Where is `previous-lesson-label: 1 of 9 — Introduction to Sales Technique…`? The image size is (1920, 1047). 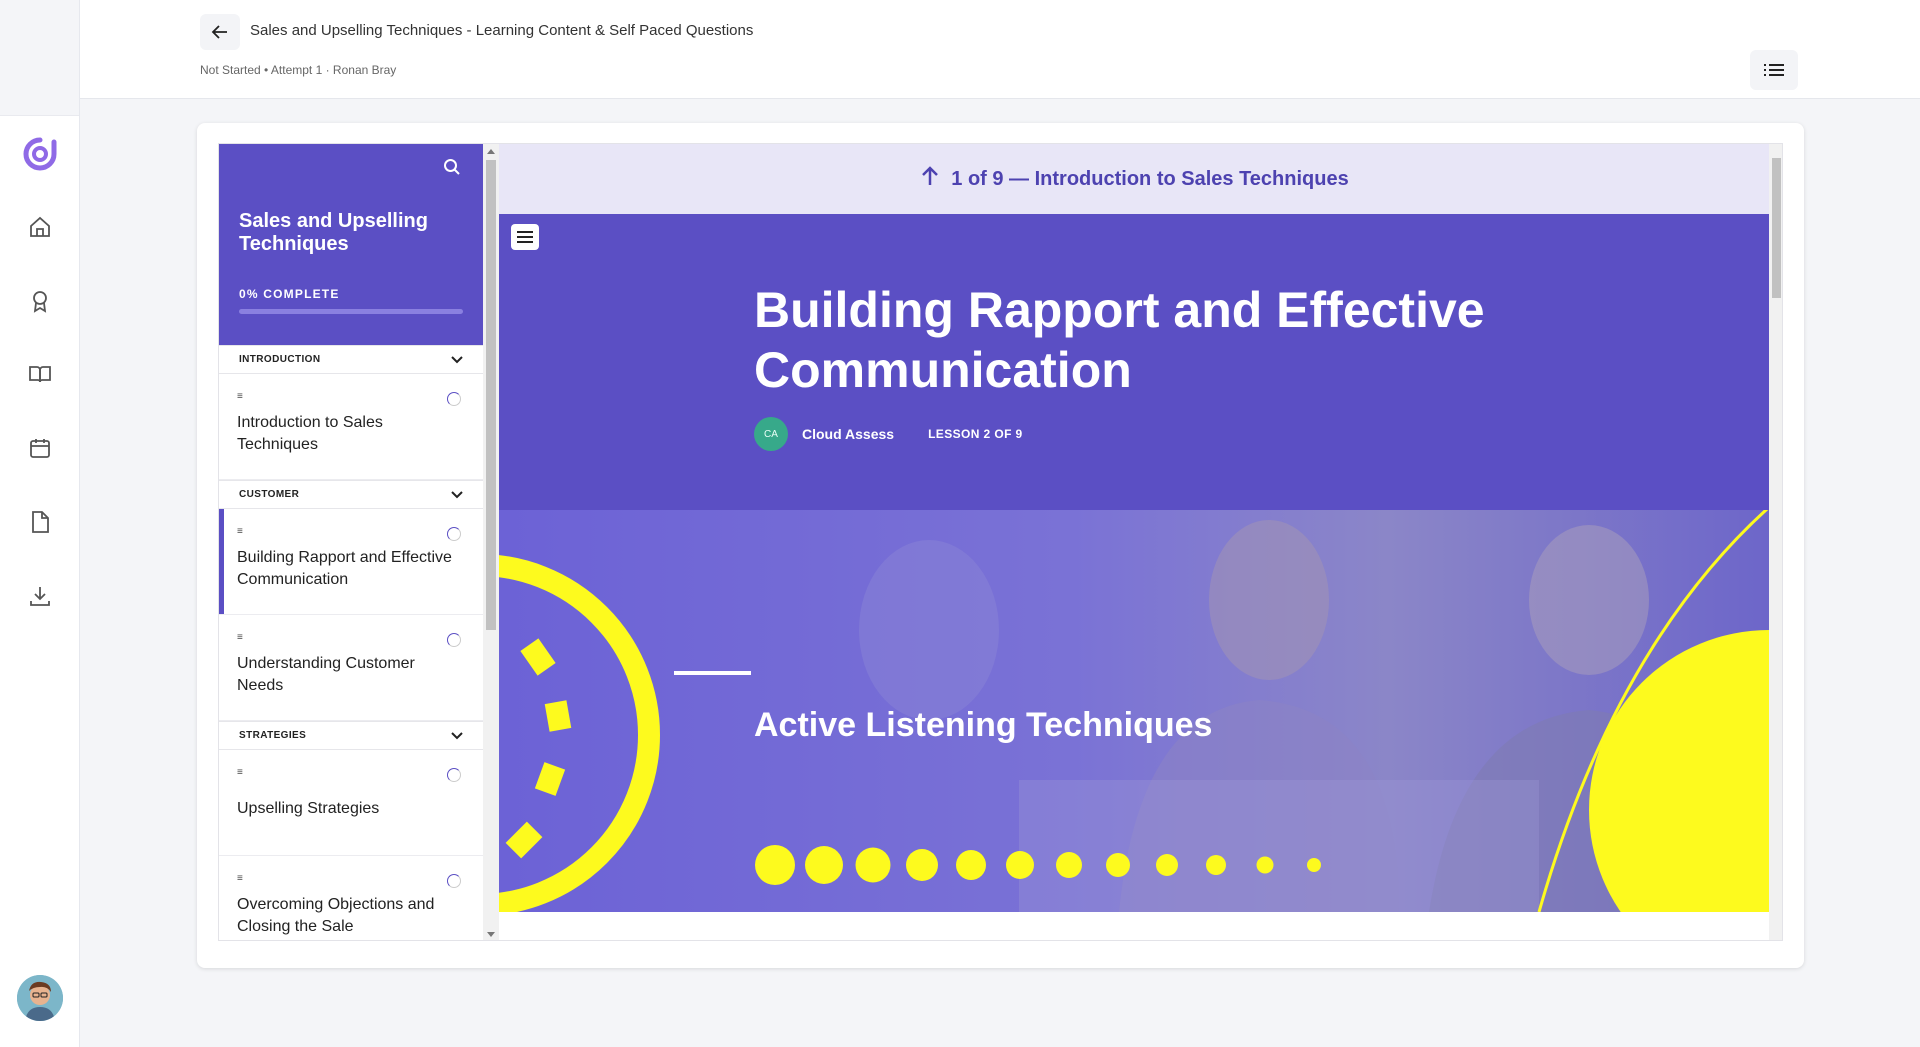 previous-lesson-label: 1 of 9 — Introduction to Sales Technique… is located at coordinates (1150, 178).